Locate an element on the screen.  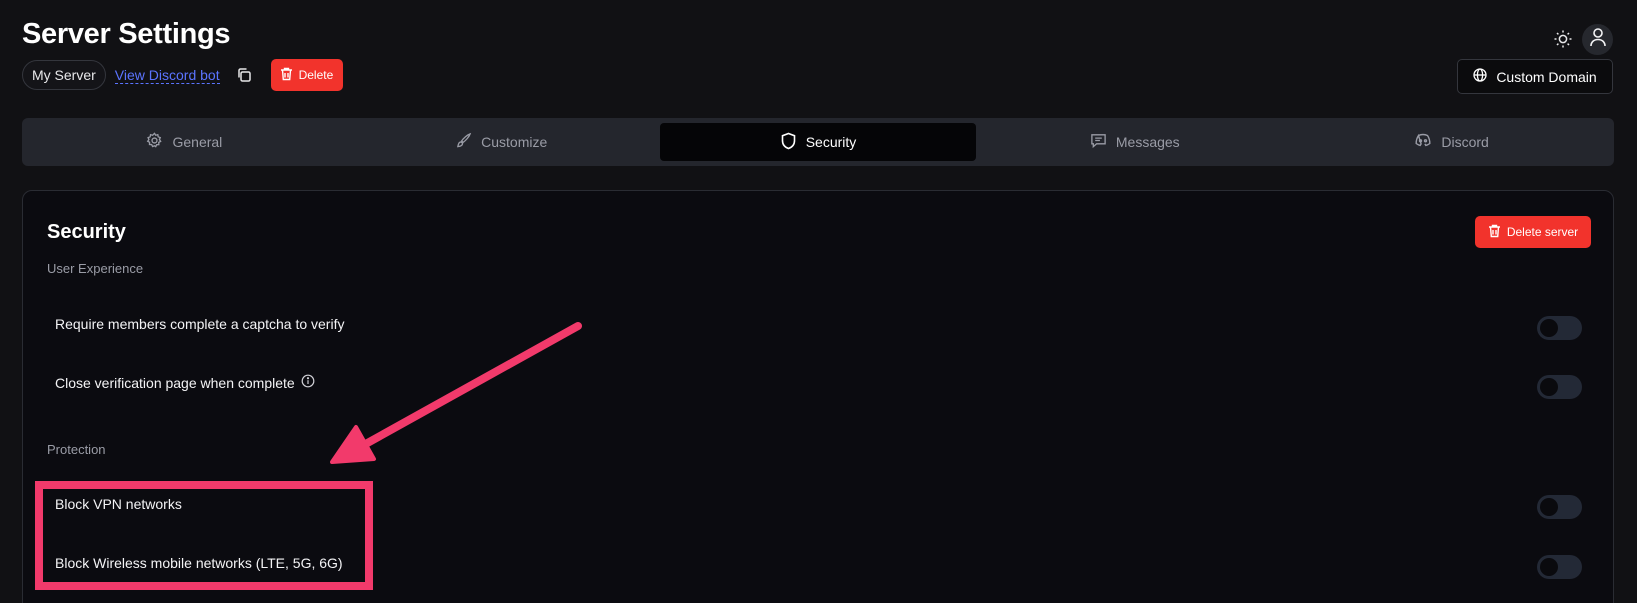
gear-icon is located at coordinates (154, 142).